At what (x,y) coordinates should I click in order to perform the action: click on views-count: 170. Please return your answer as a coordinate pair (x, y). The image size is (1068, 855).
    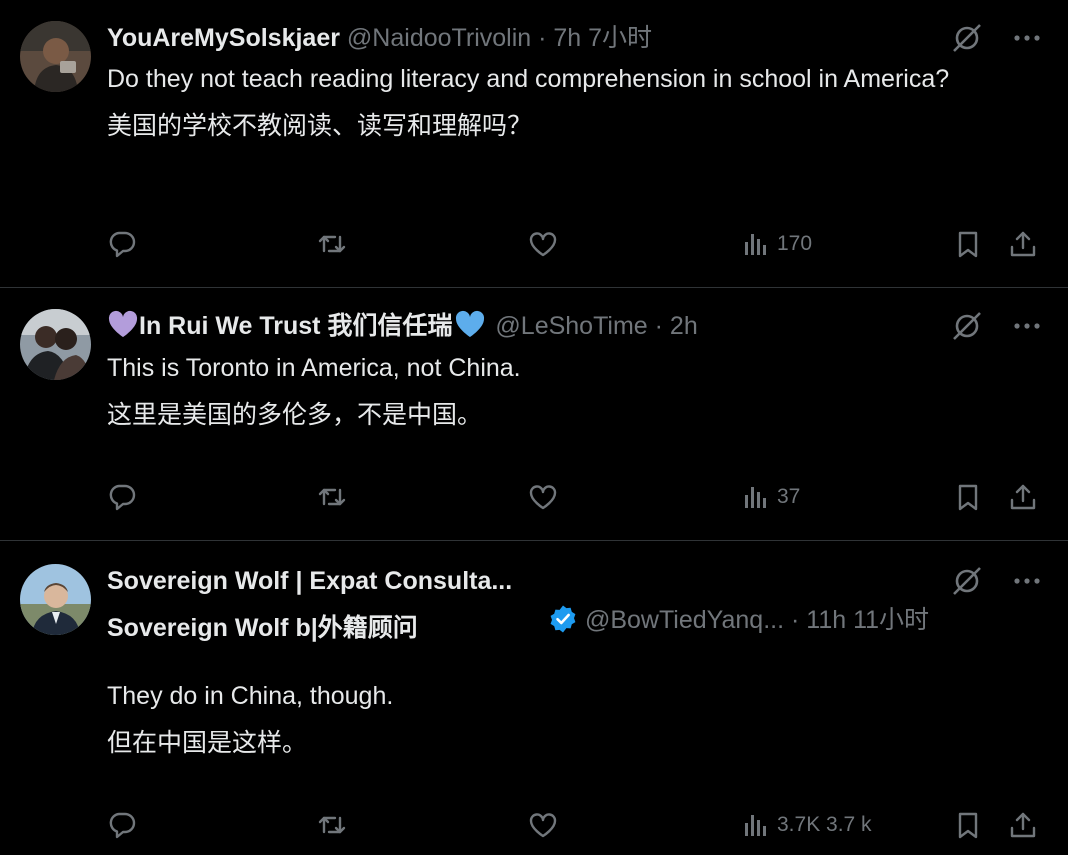
    Looking at the image, I should click on (795, 243).